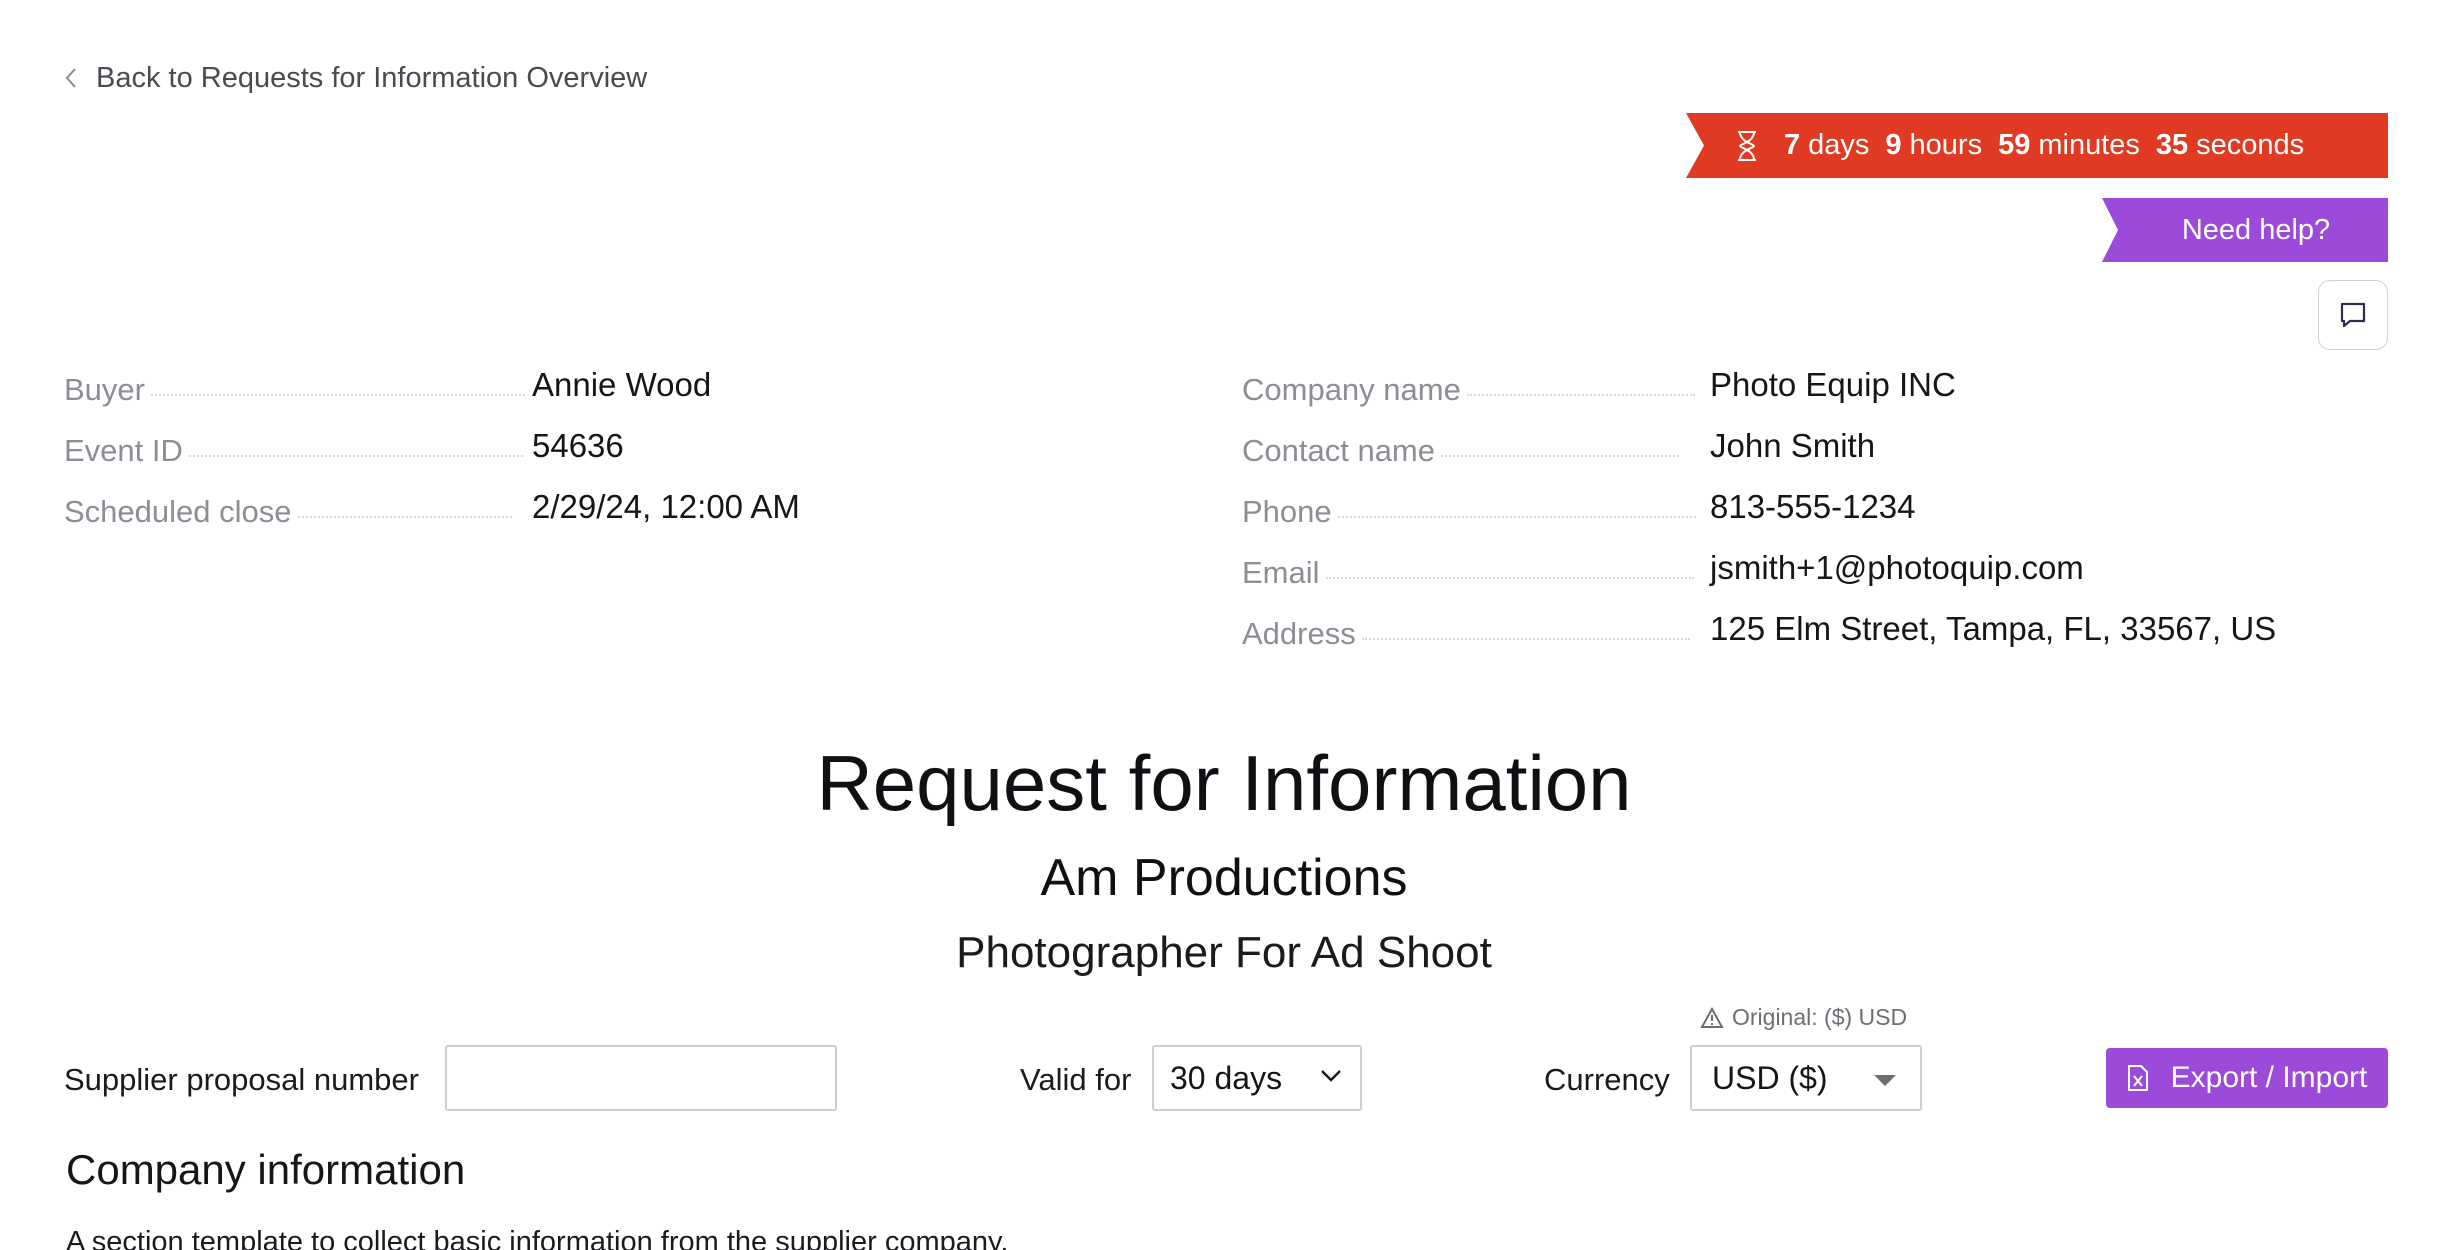 The height and width of the screenshot is (1250, 2448). What do you see at coordinates (2256, 229) in the screenshot?
I see `need-help-label: Need help?` at bounding box center [2256, 229].